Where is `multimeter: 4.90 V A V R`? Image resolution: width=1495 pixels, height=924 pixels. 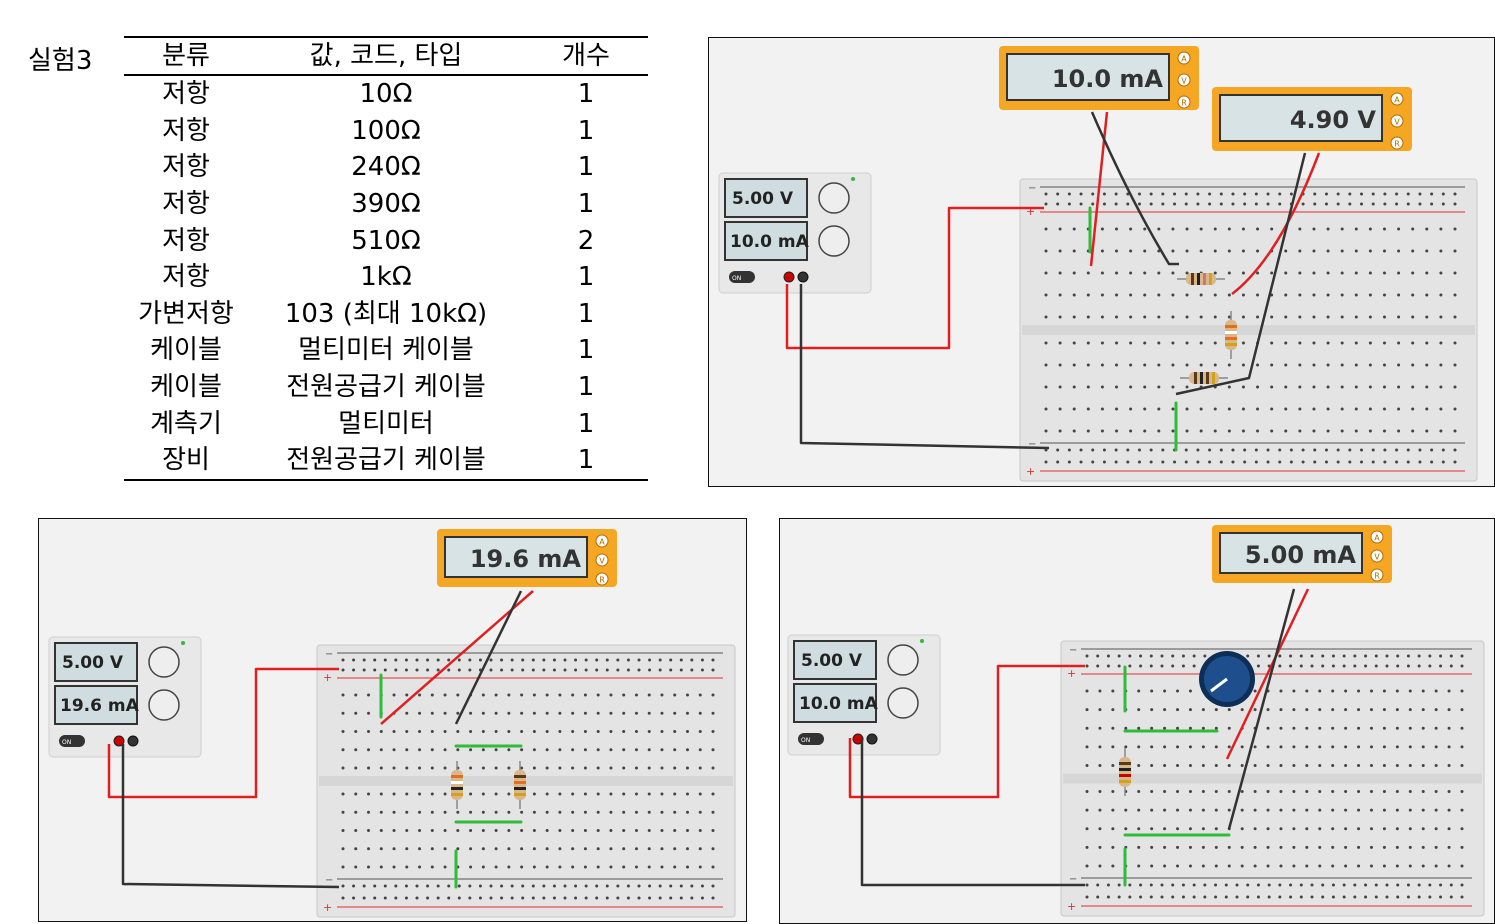
multimeter: 4.90 V A V R is located at coordinates (1312, 119).